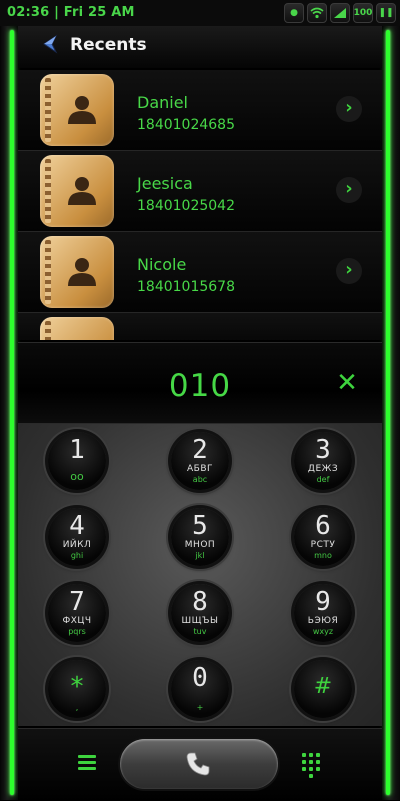 The height and width of the screenshot is (801, 400). I want to click on key-letters: tuv, so click(200, 631).